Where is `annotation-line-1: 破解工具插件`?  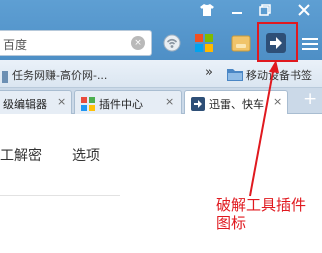
annotation-line-1: 破解工具插件 is located at coordinates (261, 205).